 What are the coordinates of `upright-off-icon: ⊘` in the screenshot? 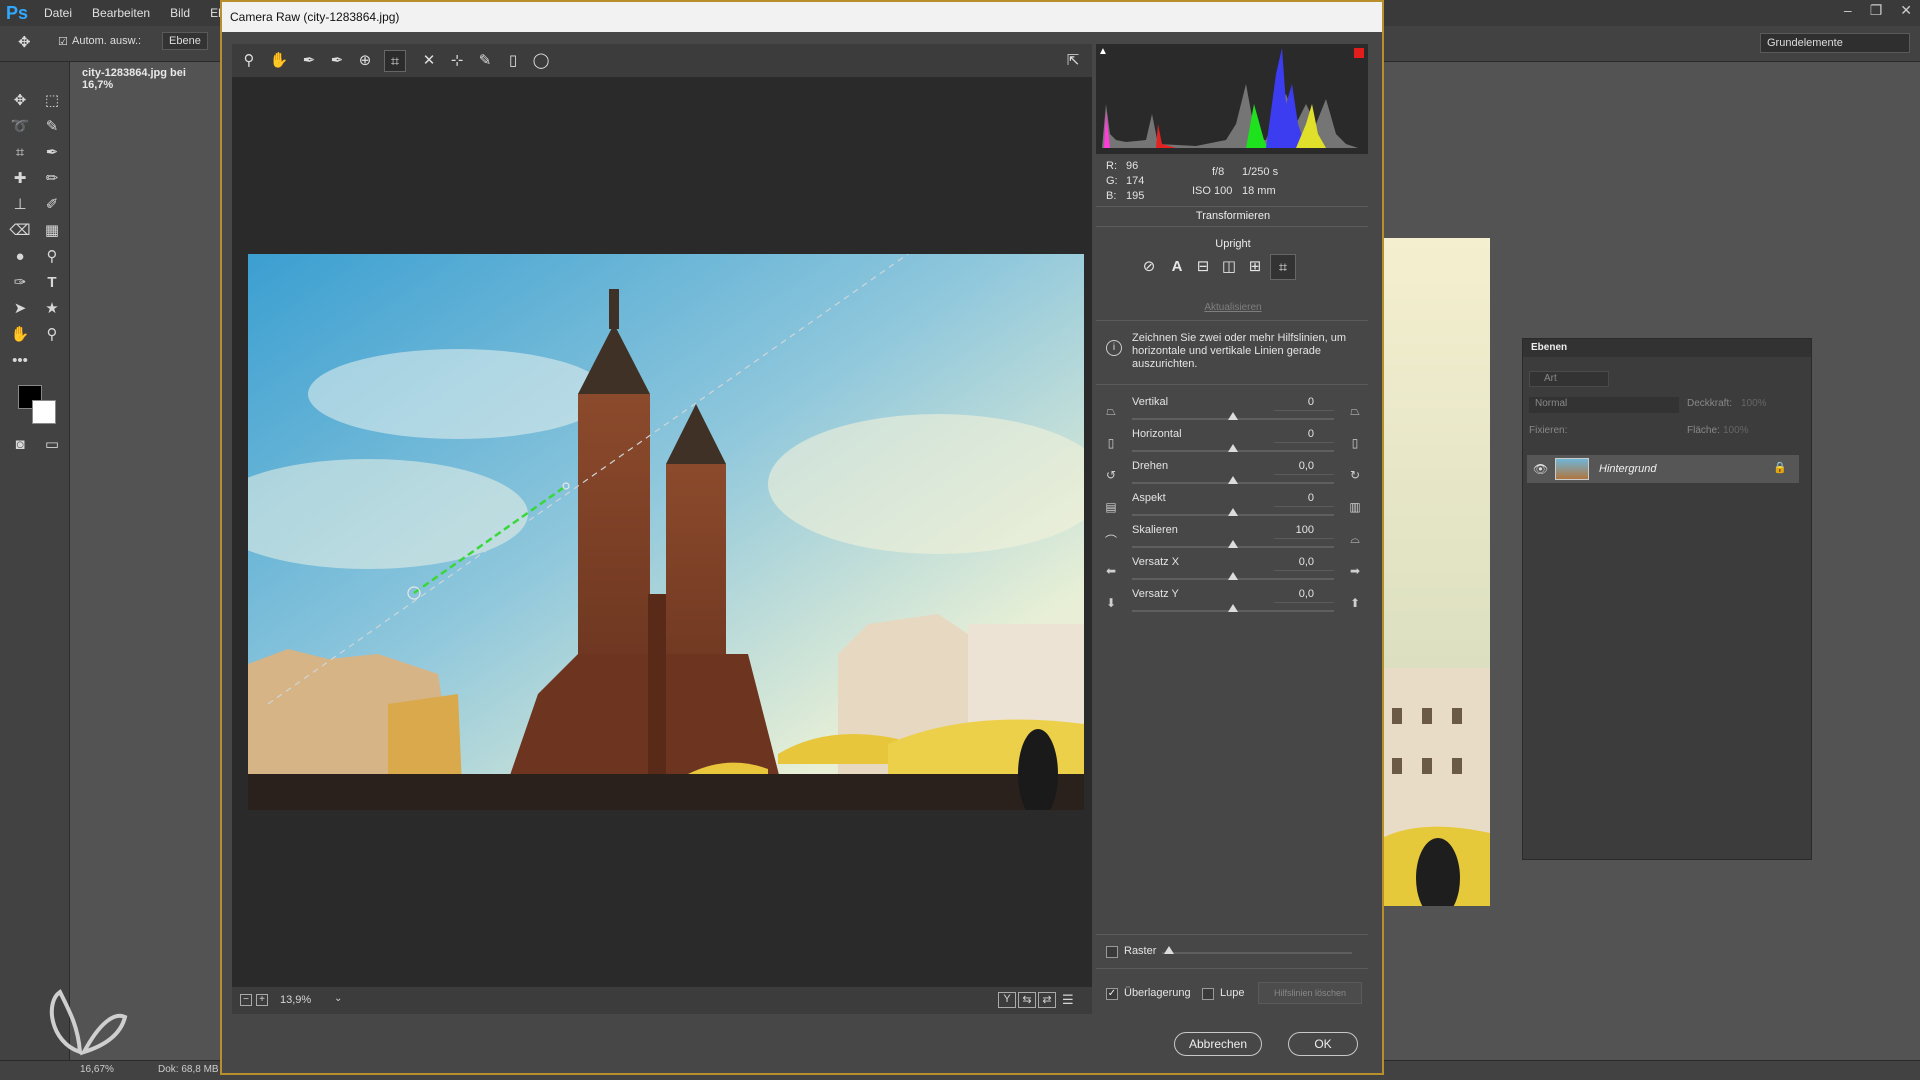 It's located at (1149, 267).